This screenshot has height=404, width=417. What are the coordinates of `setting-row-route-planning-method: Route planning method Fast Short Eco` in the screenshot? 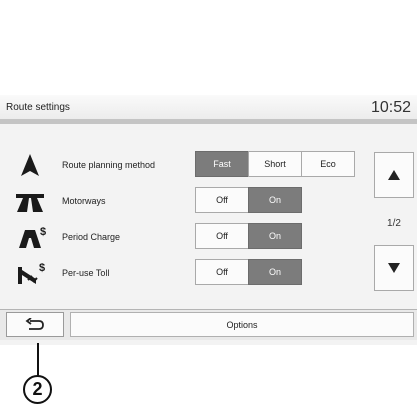 It's located at (180, 165).